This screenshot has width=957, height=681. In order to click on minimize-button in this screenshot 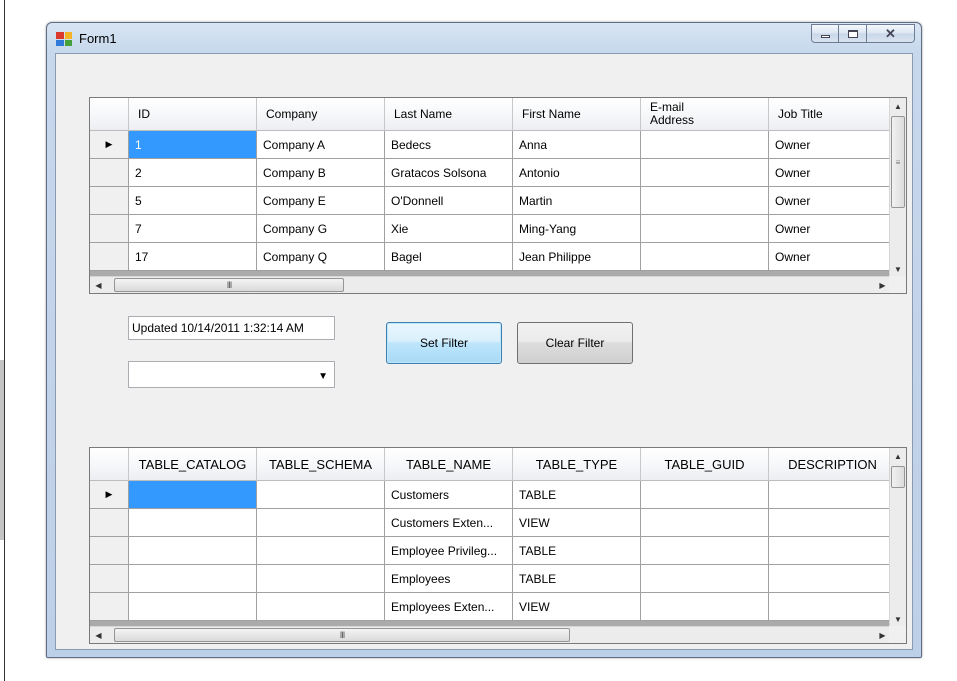, I will do `click(825, 33)`.